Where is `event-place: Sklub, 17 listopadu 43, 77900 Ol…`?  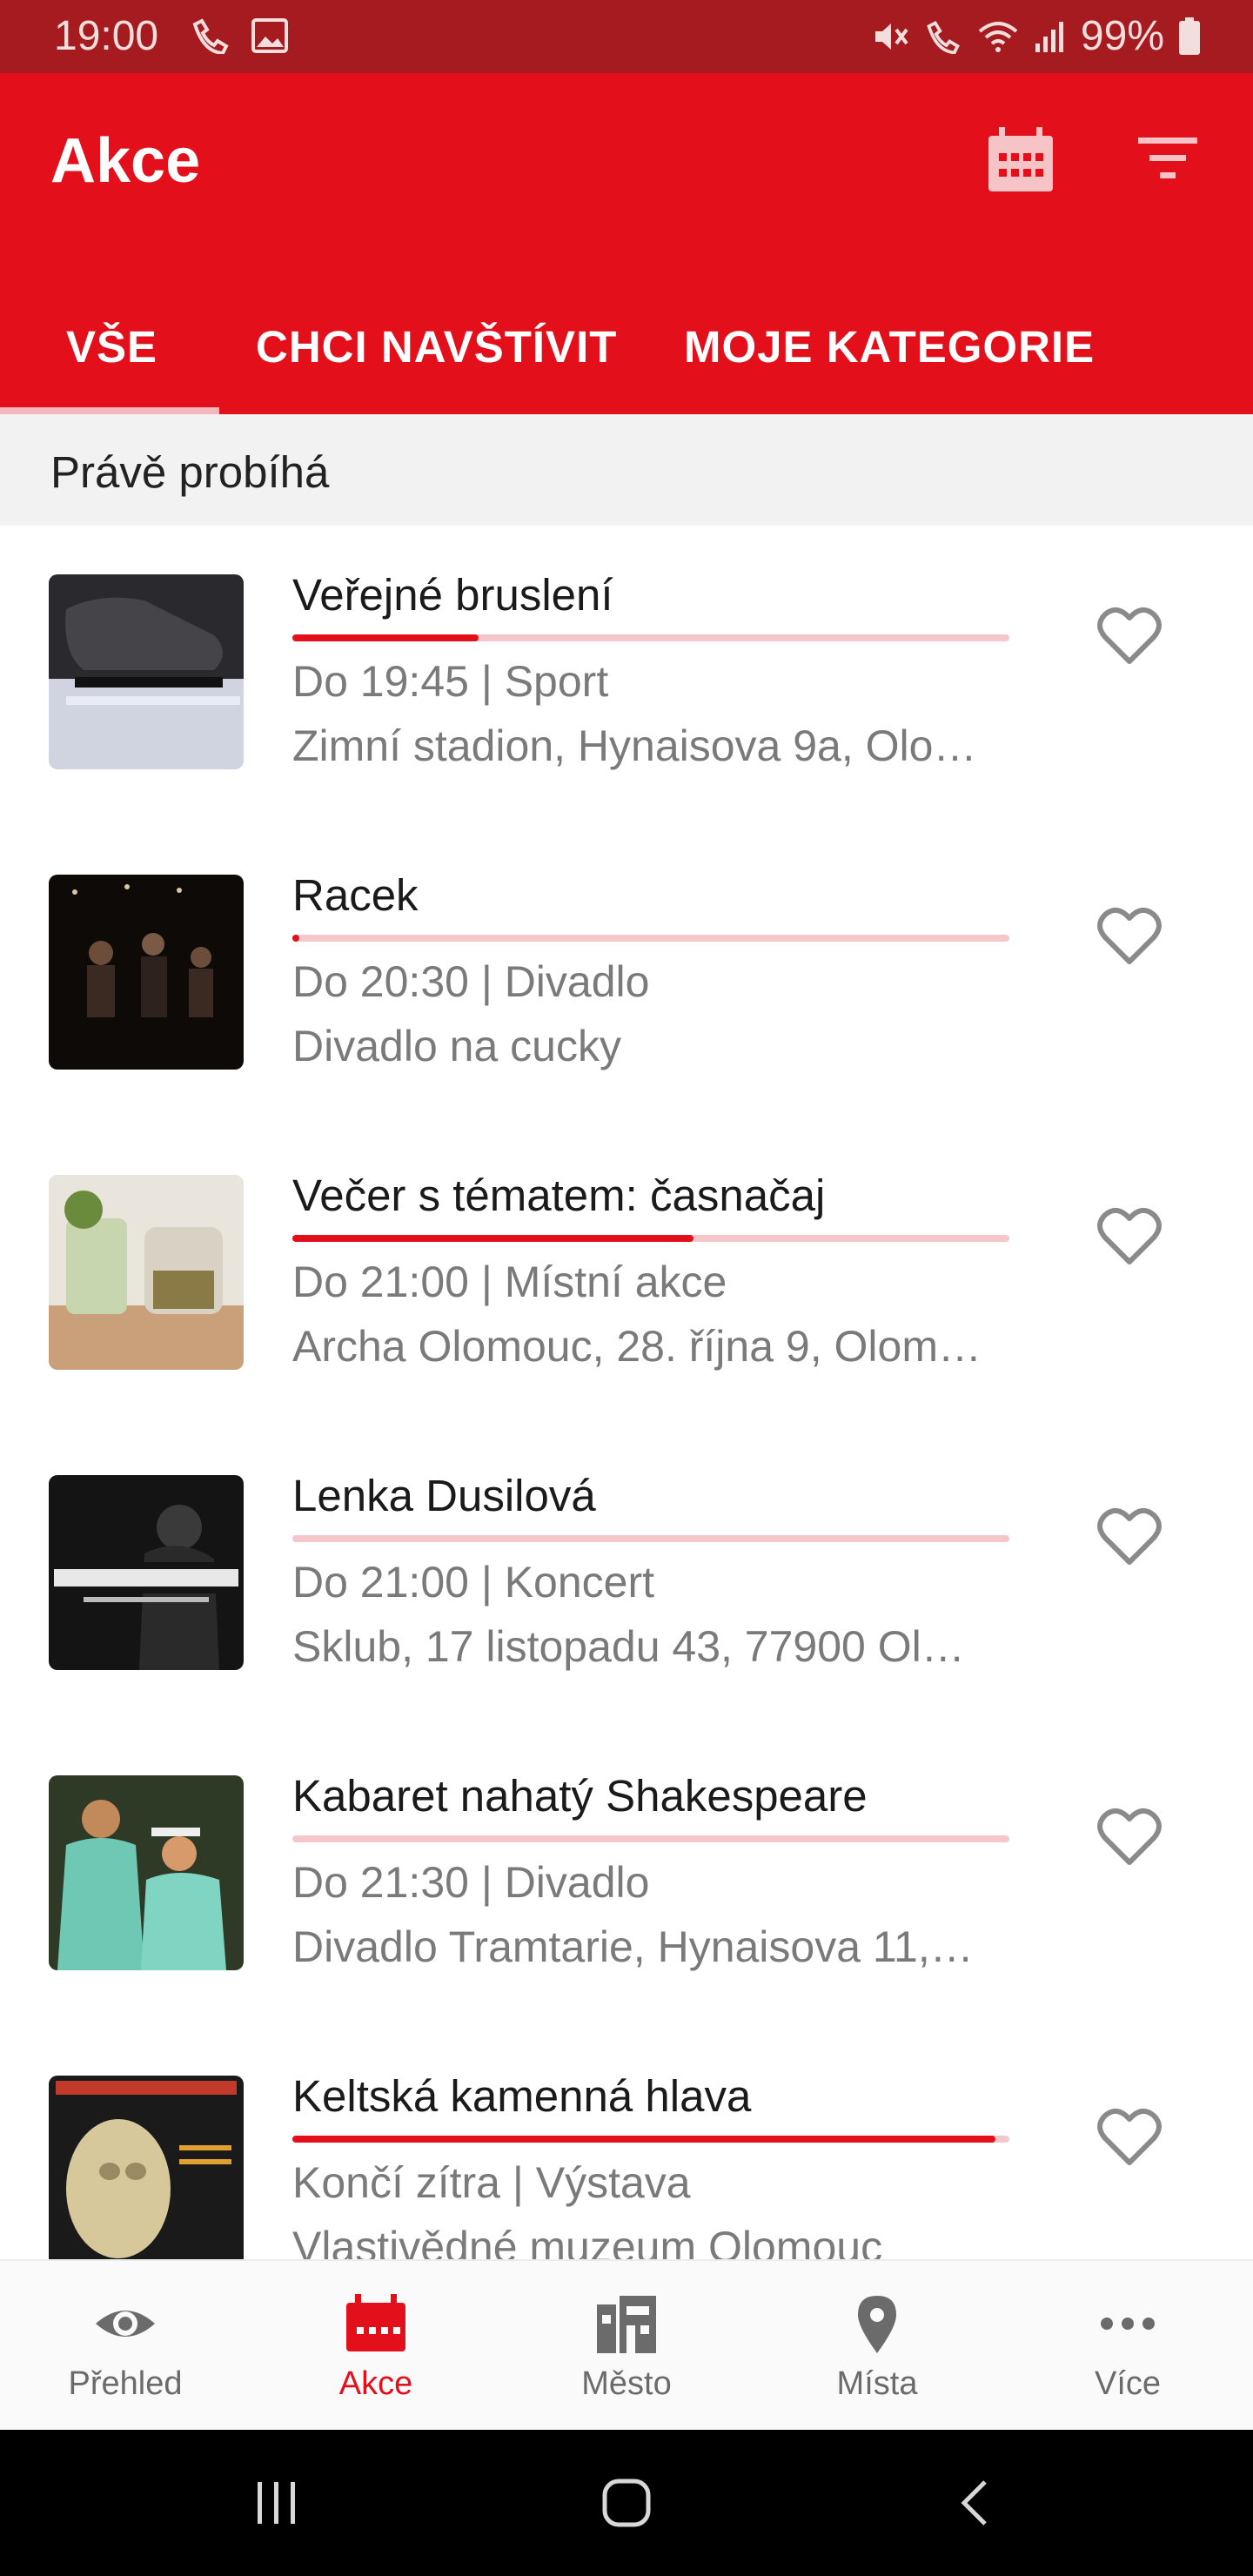
event-place: Sklub, 17 listopadu 43, 77900 Ol… is located at coordinates (628, 1646).